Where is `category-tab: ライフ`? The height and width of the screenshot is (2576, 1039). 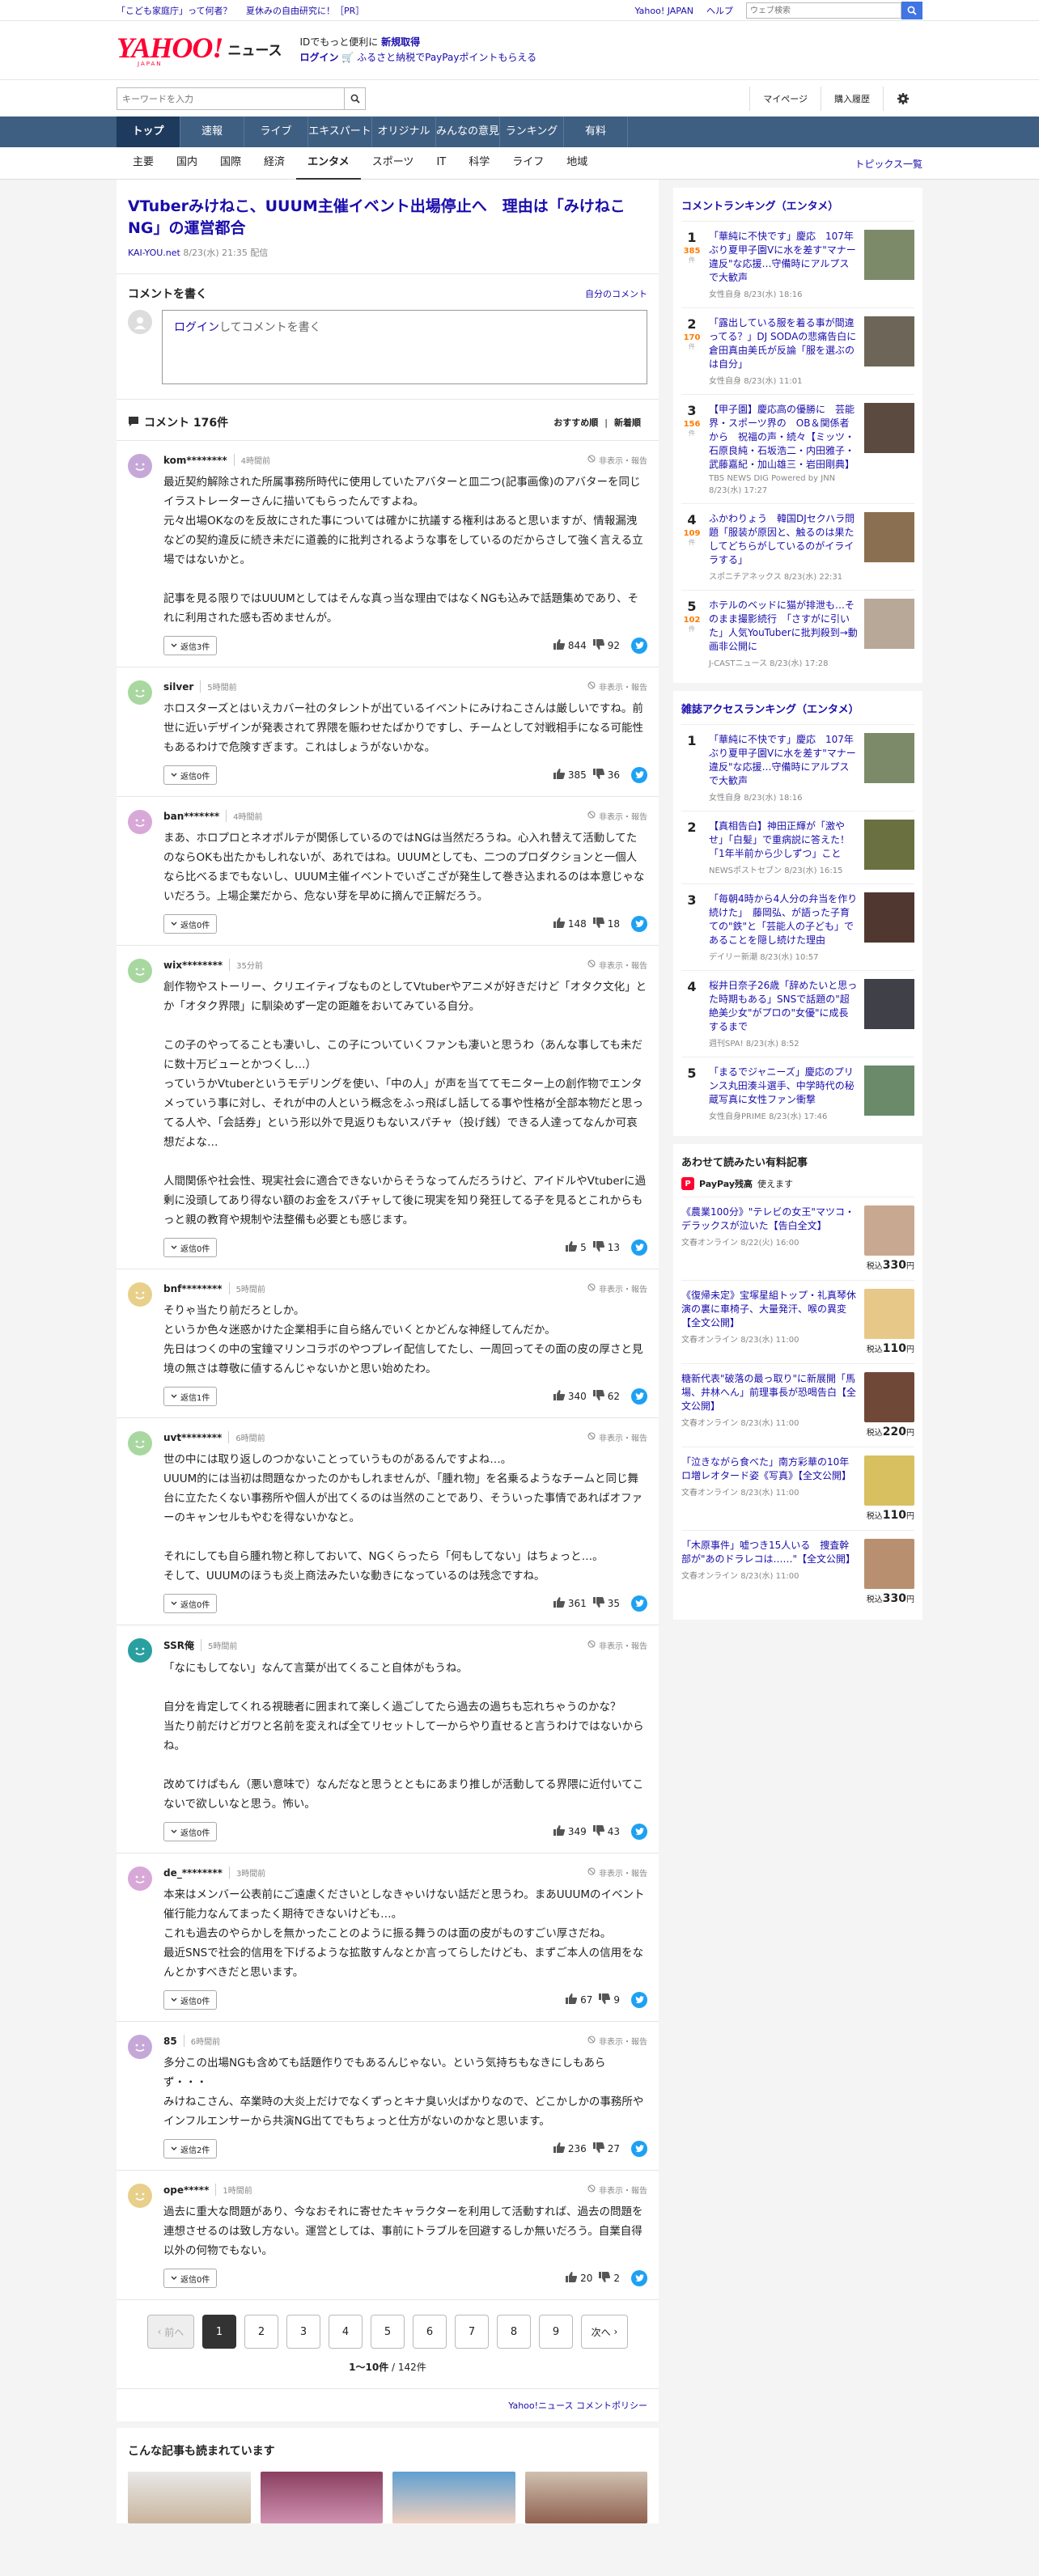
category-tab: ライフ is located at coordinates (528, 163).